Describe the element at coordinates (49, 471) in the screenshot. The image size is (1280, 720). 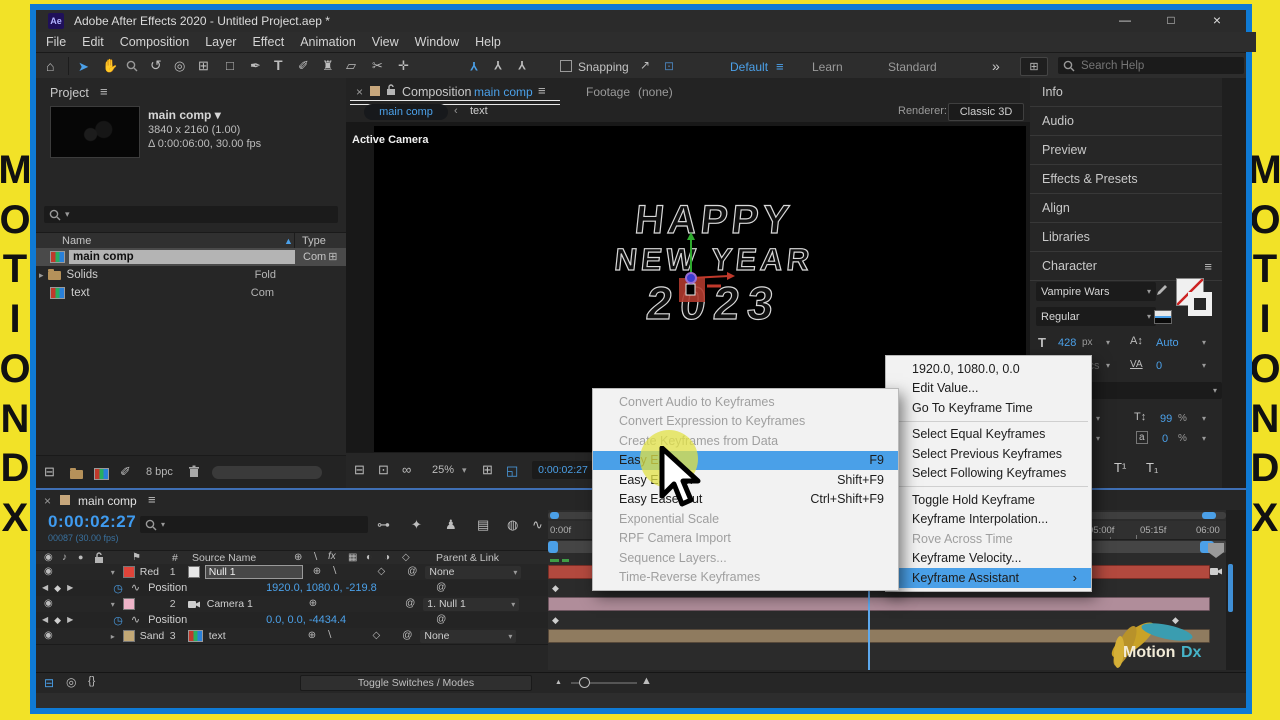
I see `interpret-footage-icon: ⊟` at that location.